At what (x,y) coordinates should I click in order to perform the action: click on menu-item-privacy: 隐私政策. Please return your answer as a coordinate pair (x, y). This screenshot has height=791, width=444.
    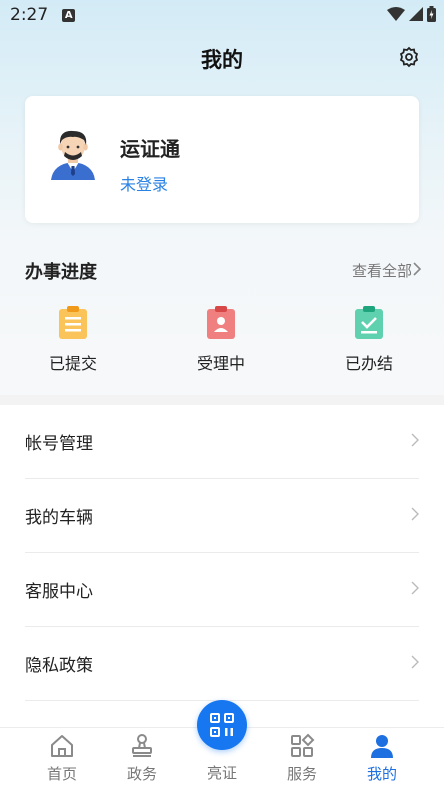
    Looking at the image, I should click on (222, 664).